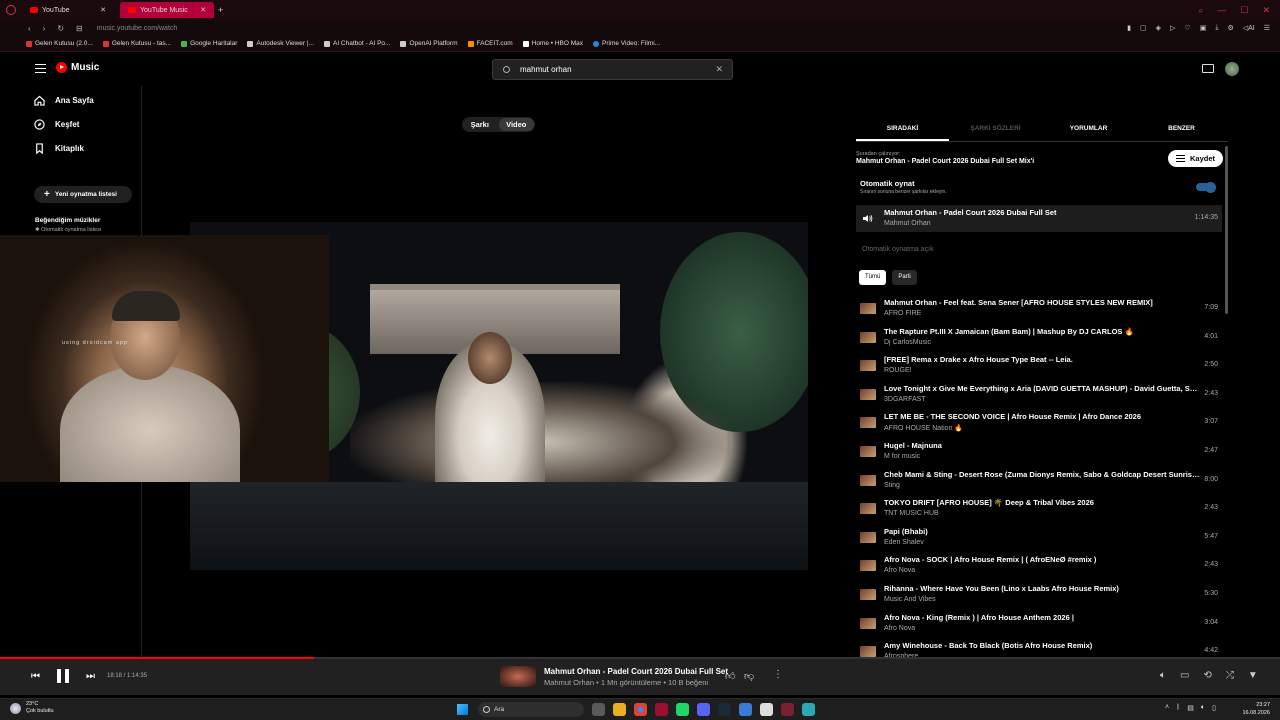 The image size is (1280, 720). What do you see at coordinates (808, 709) in the screenshot?
I see `app-icon` at bounding box center [808, 709].